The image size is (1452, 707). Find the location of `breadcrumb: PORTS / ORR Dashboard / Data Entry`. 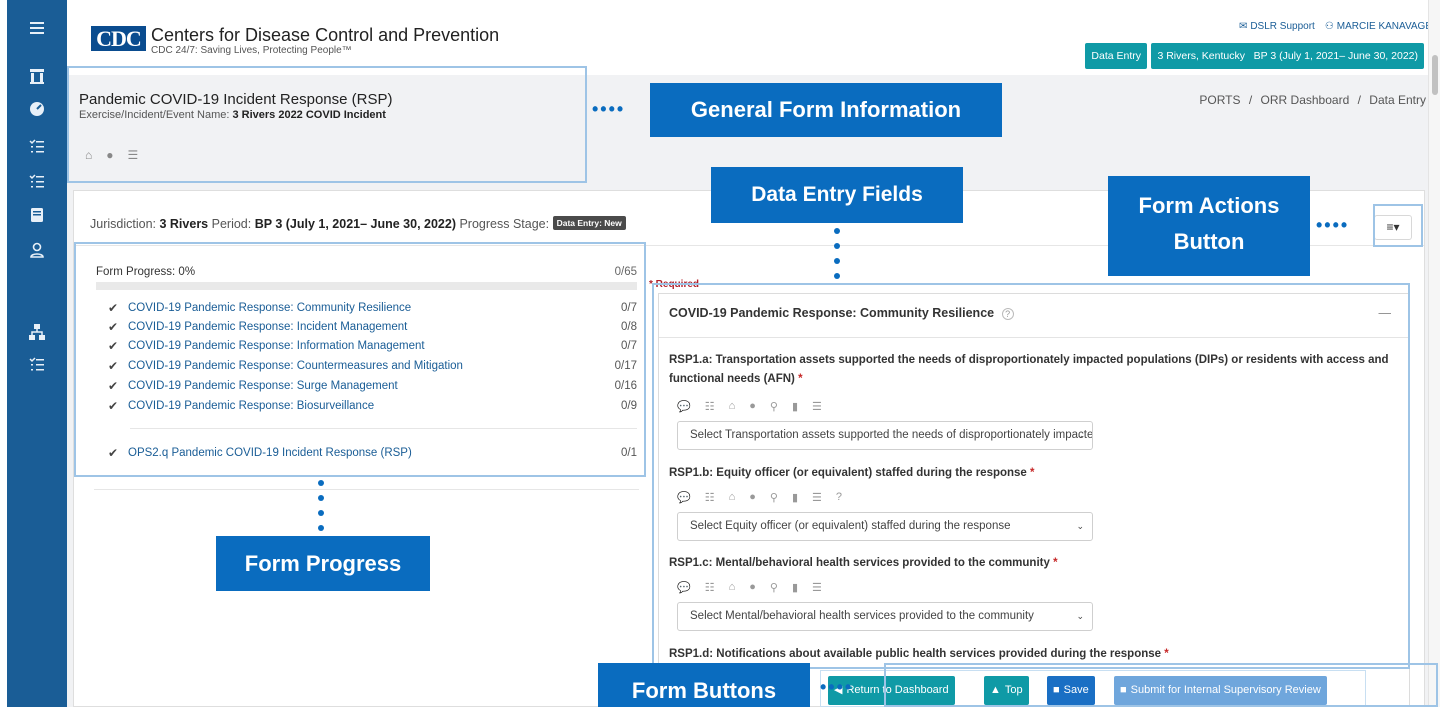

breadcrumb: PORTS / ORR Dashboard / Data Entry is located at coordinates (1312, 100).